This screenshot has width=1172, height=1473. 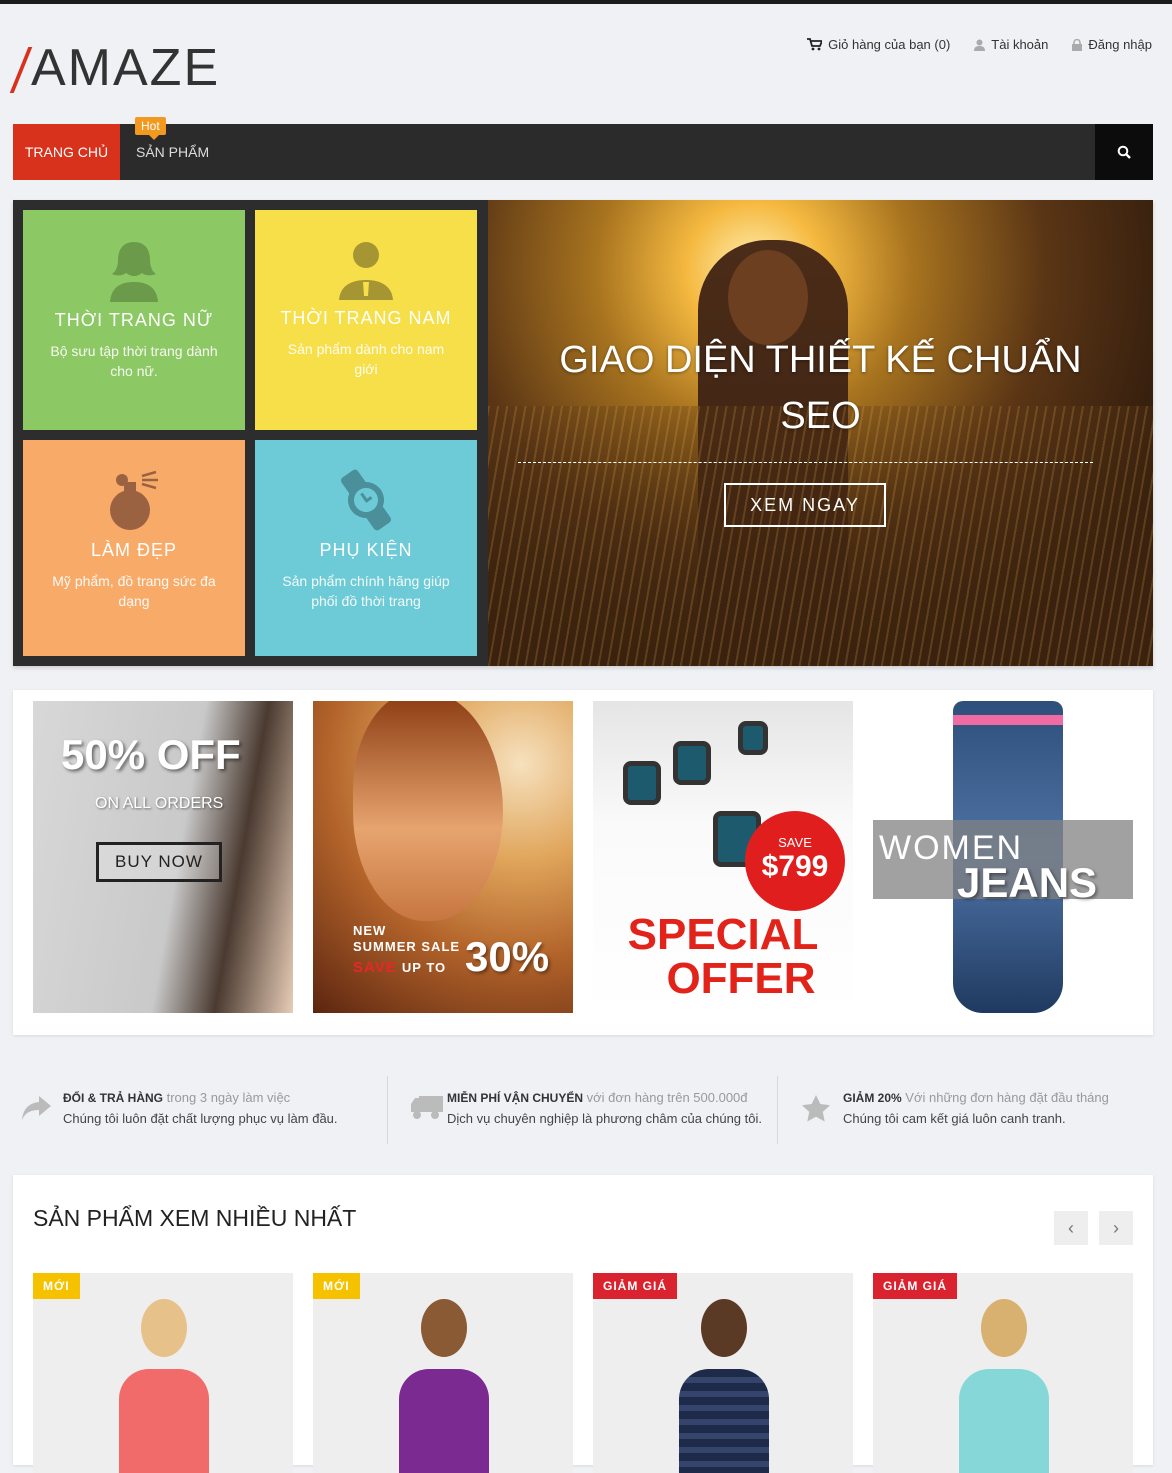 What do you see at coordinates (443, 857) in the screenshot?
I see `banner-summer-sale: NEW SUMMER SALE SAVE UP TO 30%` at bounding box center [443, 857].